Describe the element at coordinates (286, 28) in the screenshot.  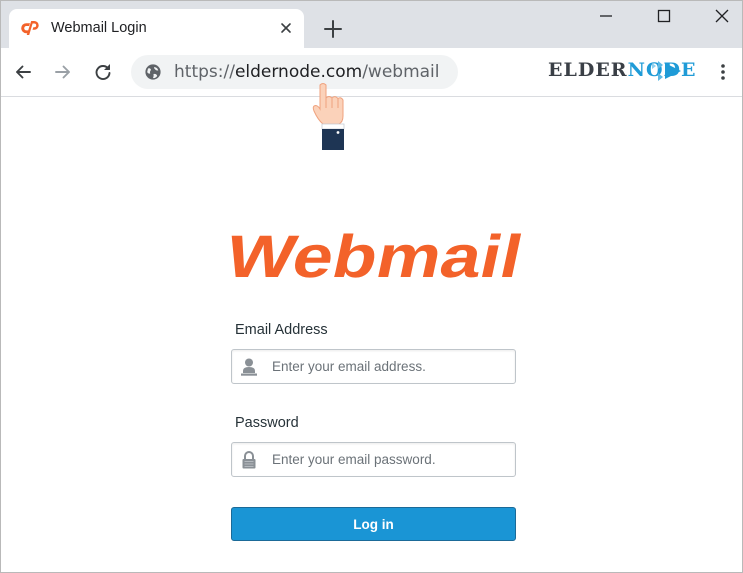
I see `close-tab-icon` at that location.